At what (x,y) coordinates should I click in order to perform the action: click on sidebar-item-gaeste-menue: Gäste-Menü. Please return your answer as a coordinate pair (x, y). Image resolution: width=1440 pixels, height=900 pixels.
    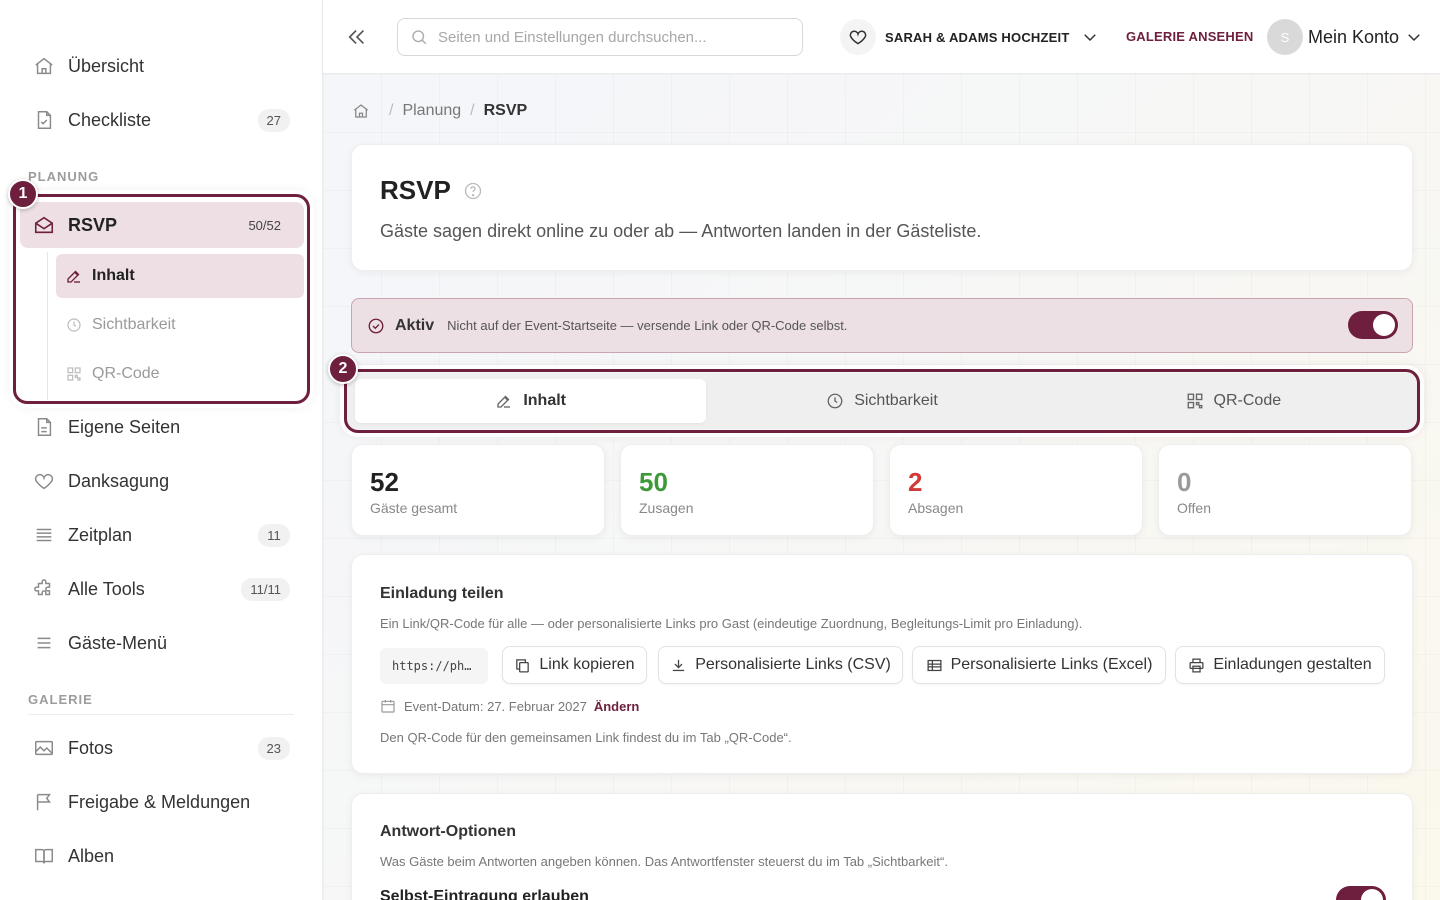
    Looking at the image, I should click on (162, 643).